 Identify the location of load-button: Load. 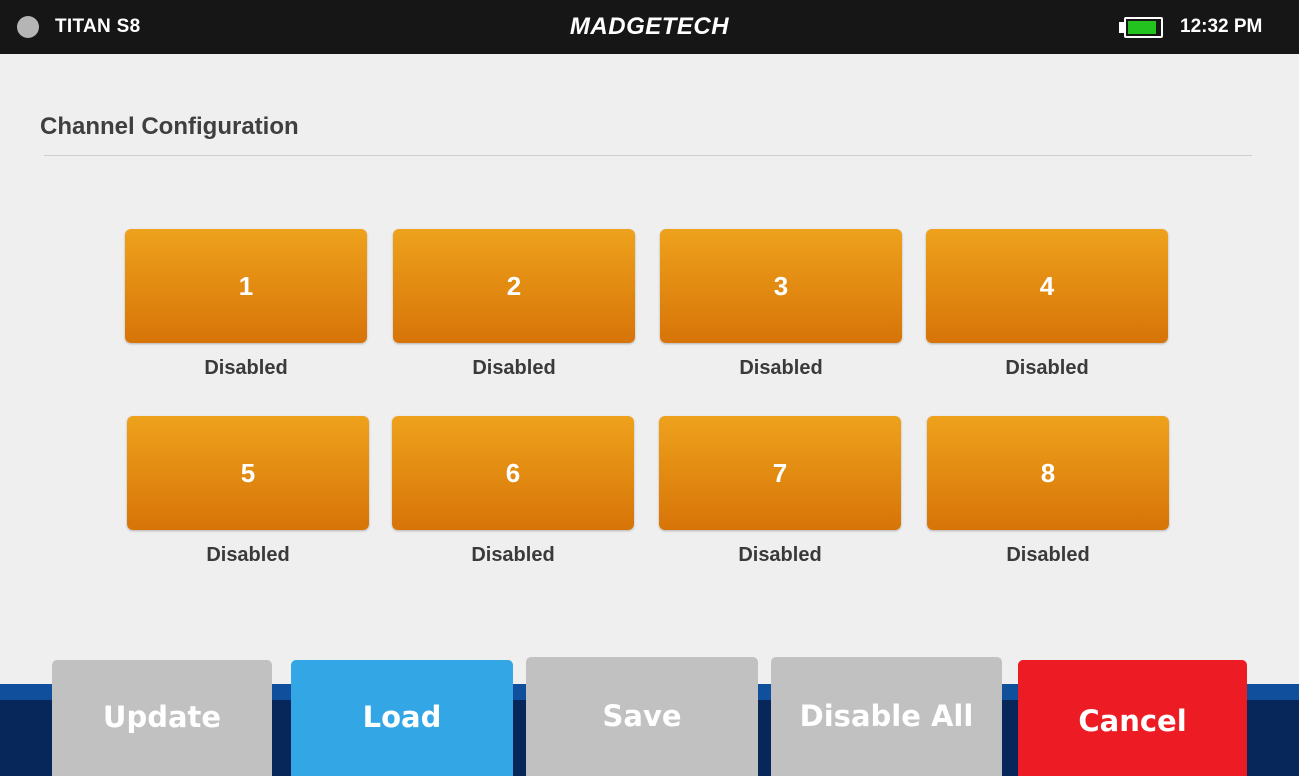
(402, 718).